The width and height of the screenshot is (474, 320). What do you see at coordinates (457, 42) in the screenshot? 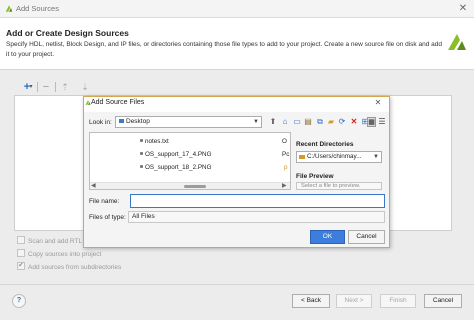
I see `xilinx-logo-icon` at bounding box center [457, 42].